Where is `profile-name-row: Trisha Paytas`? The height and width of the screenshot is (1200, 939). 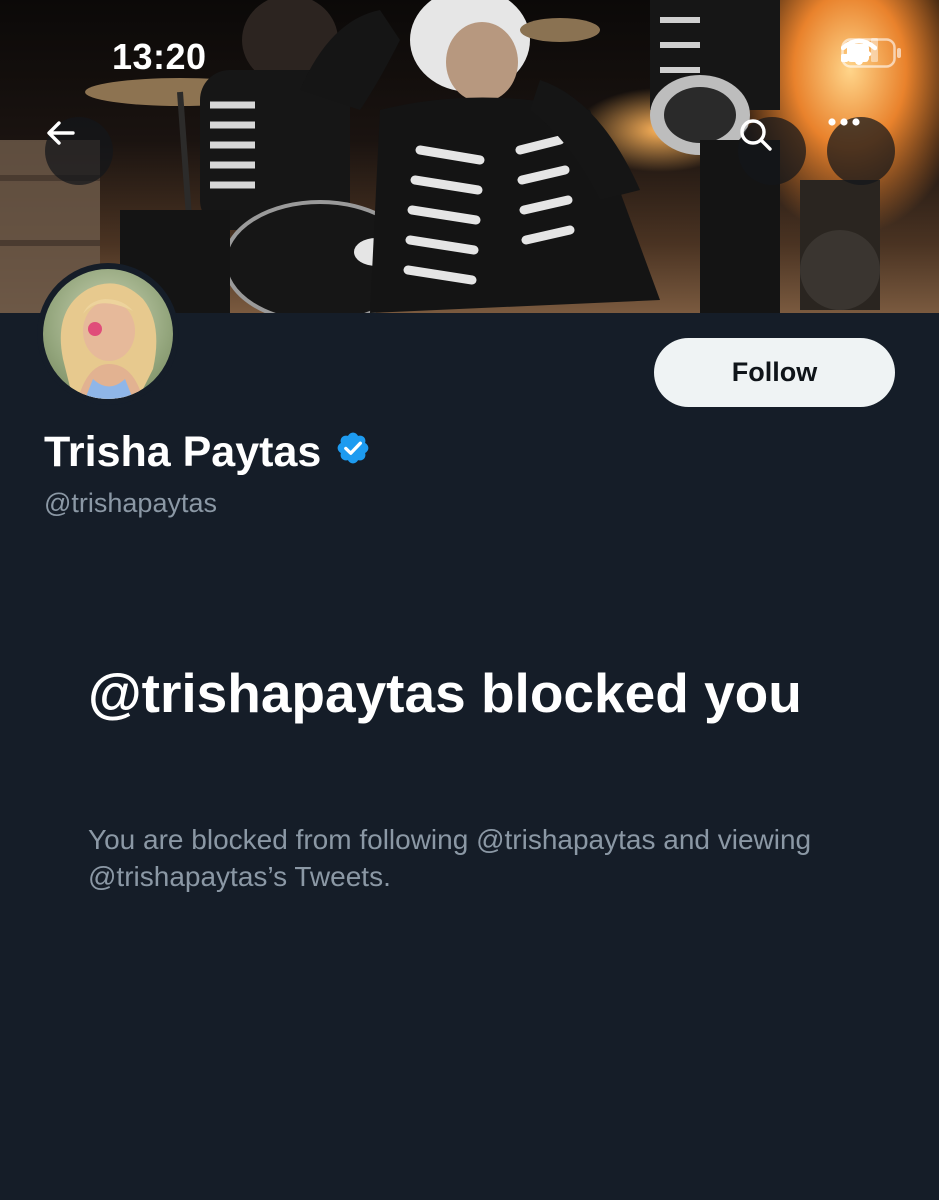
profile-name-row: Trisha Paytas is located at coordinates (207, 452).